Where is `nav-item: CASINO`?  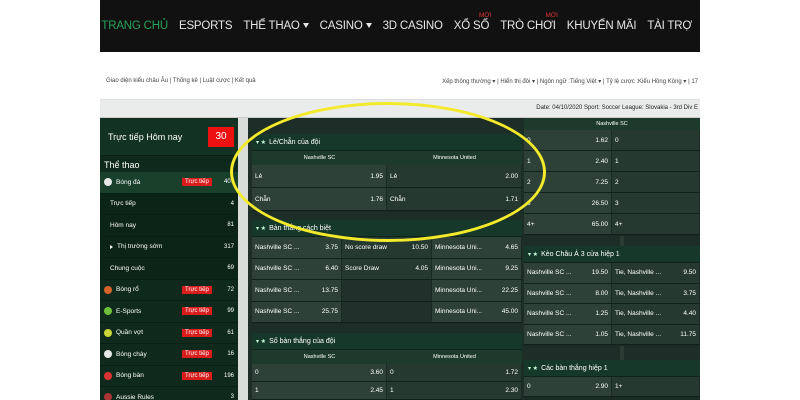 nav-item: CASINO is located at coordinates (346, 26).